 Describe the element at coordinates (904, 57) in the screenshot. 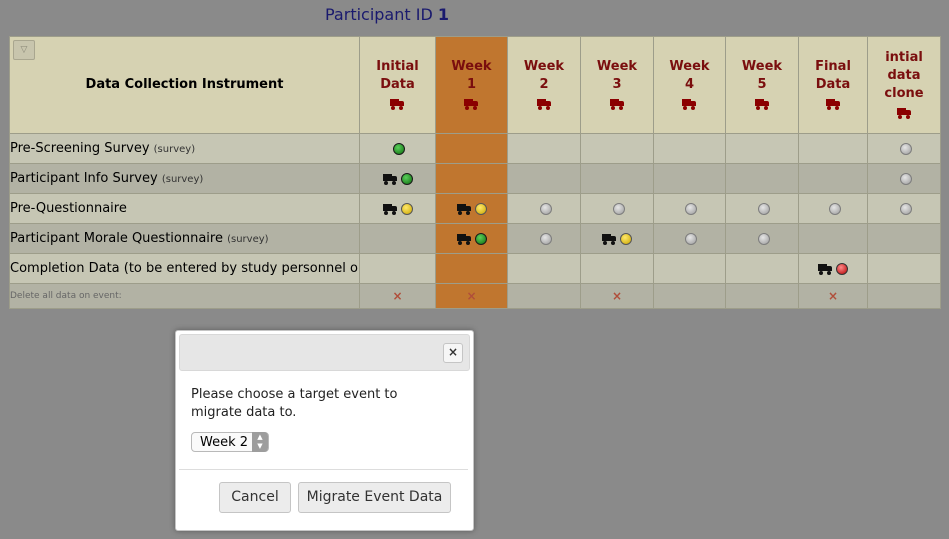

I see `event-header-text: intial` at that location.